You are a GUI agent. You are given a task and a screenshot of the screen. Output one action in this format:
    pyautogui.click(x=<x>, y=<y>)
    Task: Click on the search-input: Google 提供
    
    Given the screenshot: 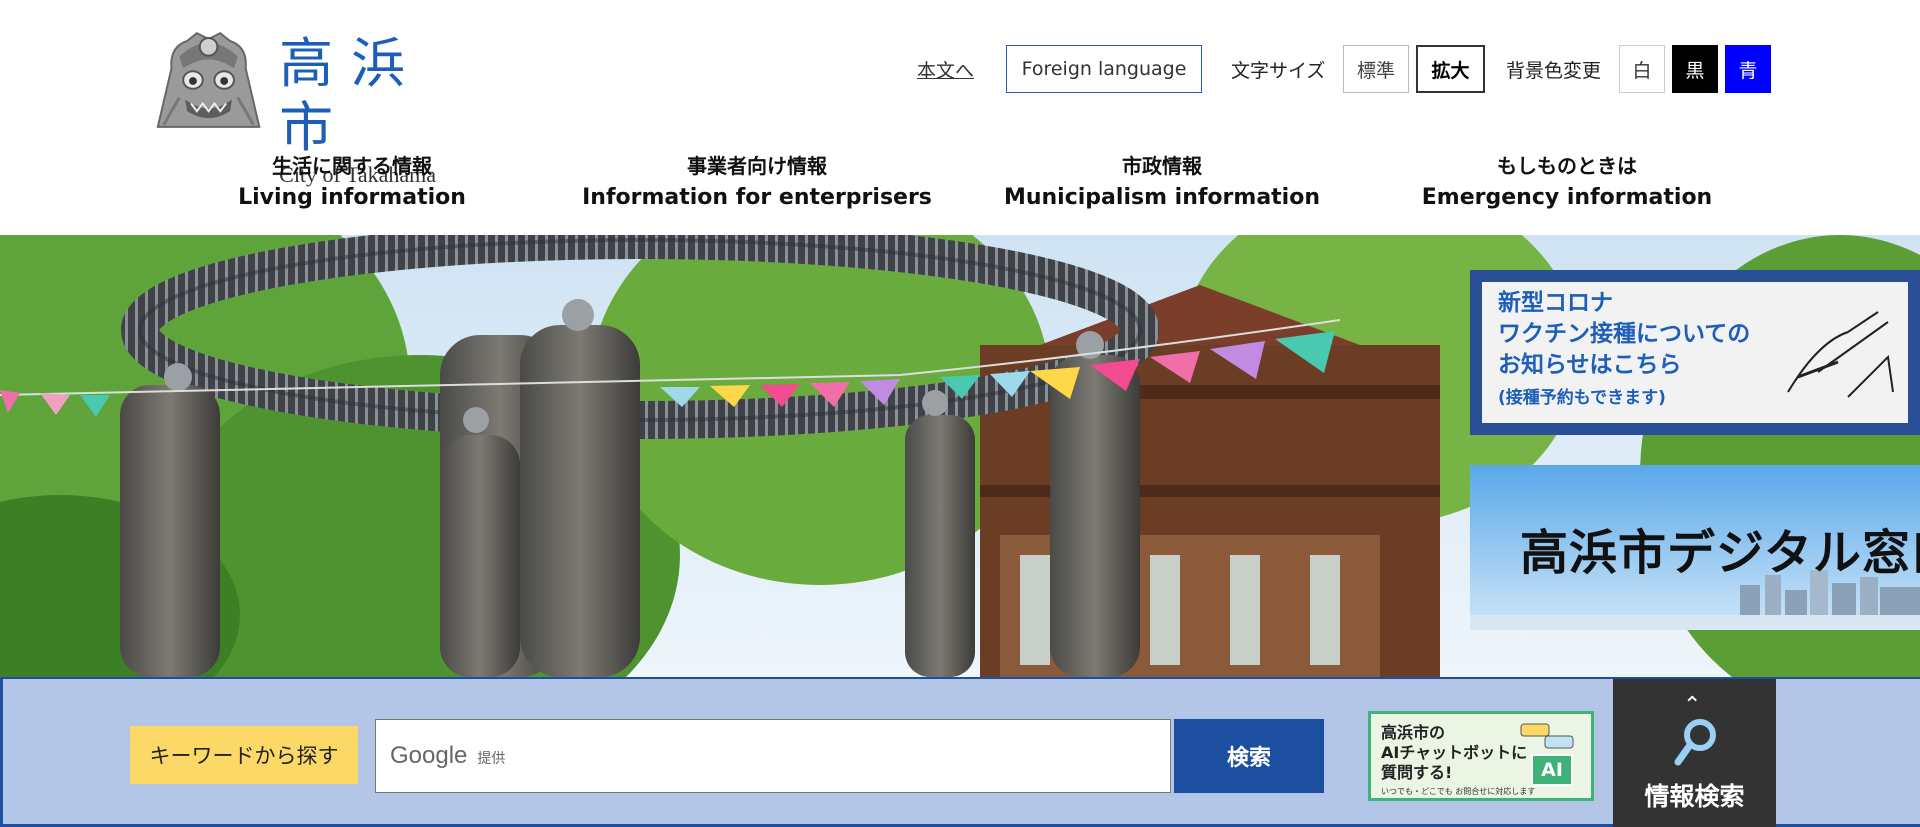 What is the action you would take?
    pyautogui.click(x=773, y=756)
    